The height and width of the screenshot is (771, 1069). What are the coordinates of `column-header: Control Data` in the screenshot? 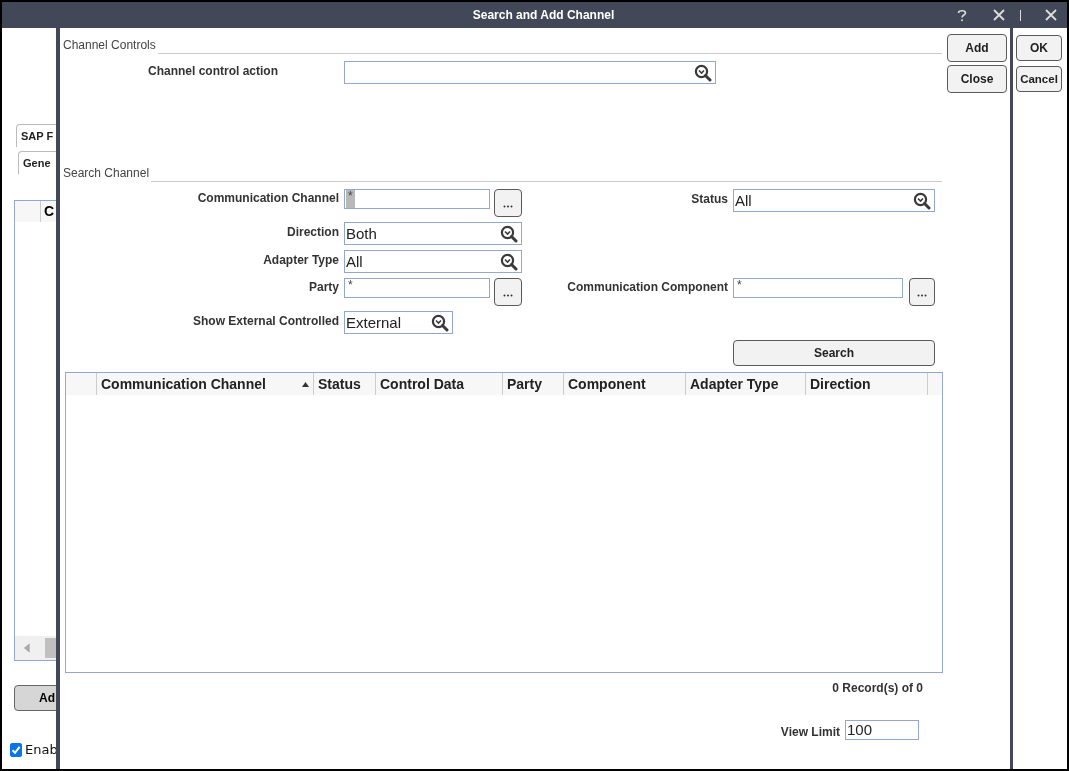 It's located at (439, 384).